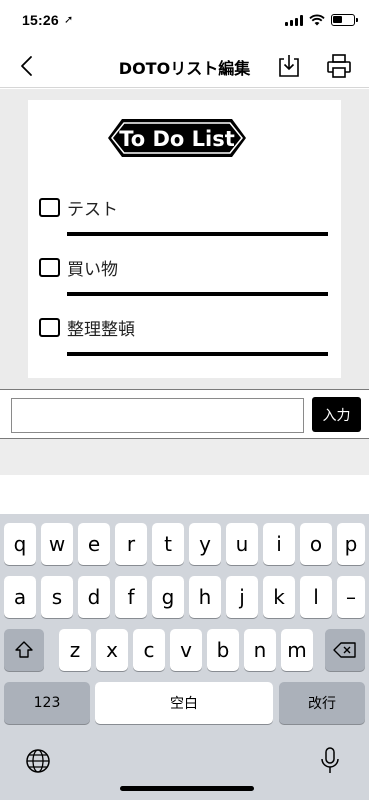  I want to click on spacer, so click(184, 494).